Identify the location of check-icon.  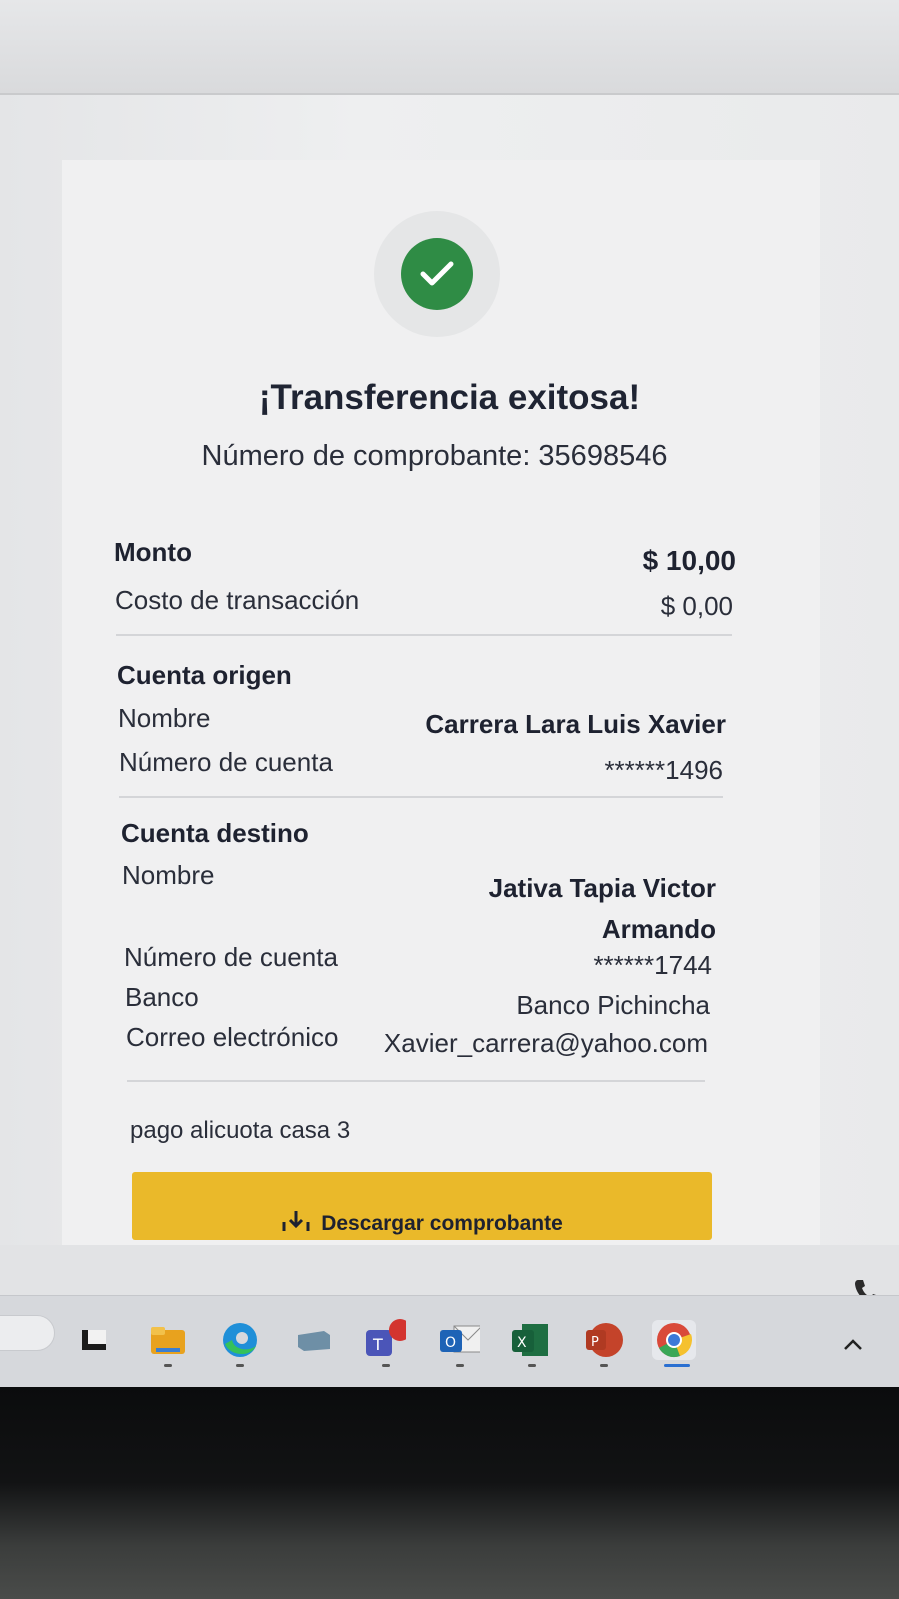
(437, 274).